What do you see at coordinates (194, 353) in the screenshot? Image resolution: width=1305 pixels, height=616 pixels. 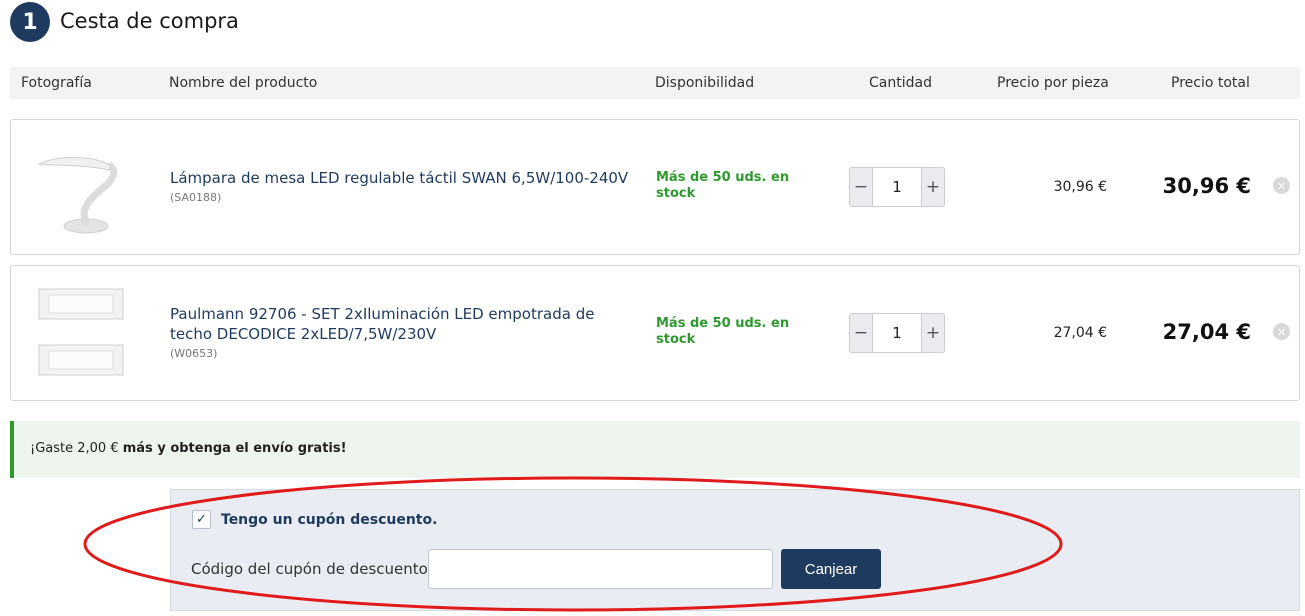 I see `product-code: (W0653)` at bounding box center [194, 353].